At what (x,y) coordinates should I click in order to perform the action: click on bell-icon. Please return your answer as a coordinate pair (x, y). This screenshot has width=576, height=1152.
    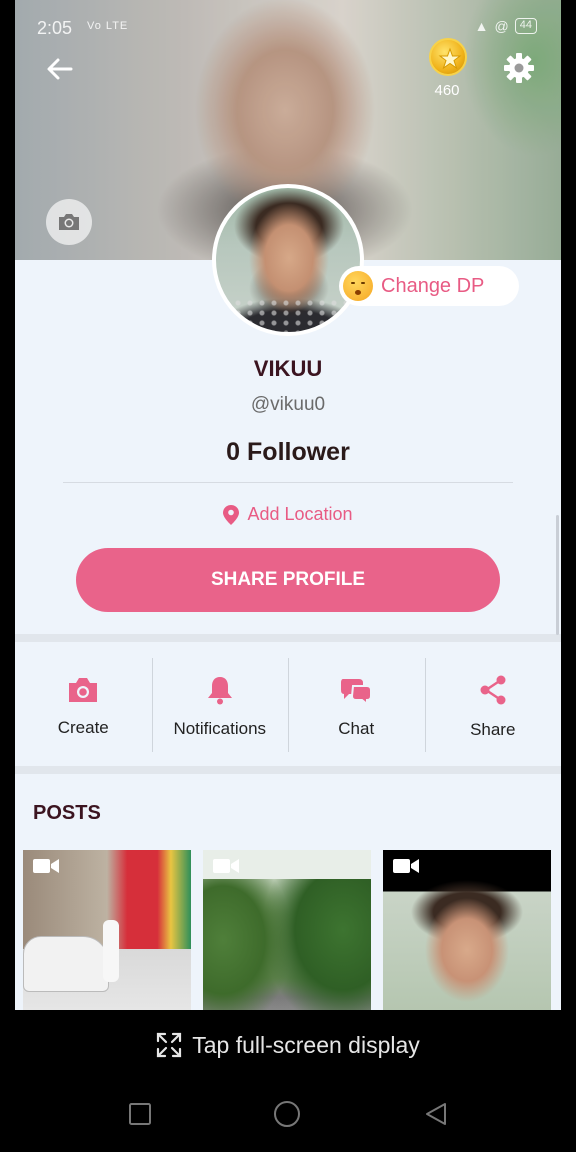
    Looking at the image, I should click on (219, 691).